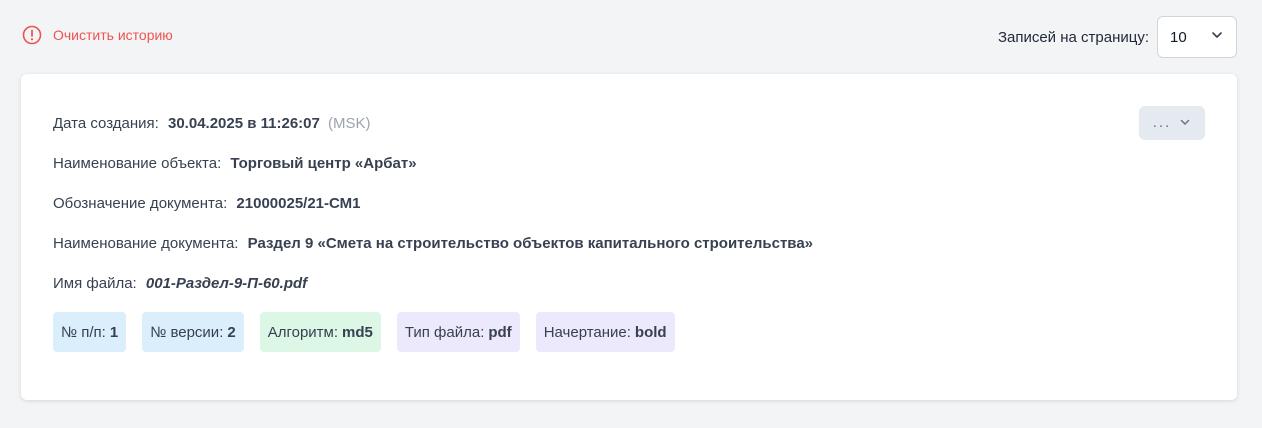 The image size is (1262, 428). Describe the element at coordinates (32, 35) in the screenshot. I see `alert-circle-icon` at that location.